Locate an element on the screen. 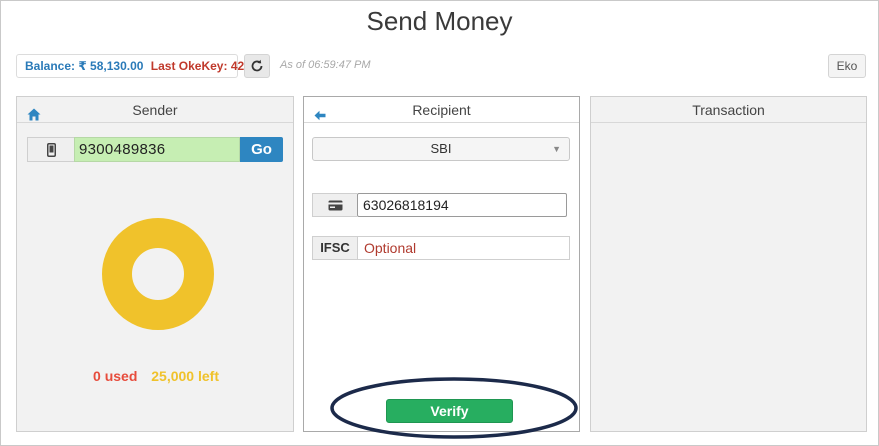 The image size is (879, 446). used-amount: 0 used is located at coordinates (115, 376).